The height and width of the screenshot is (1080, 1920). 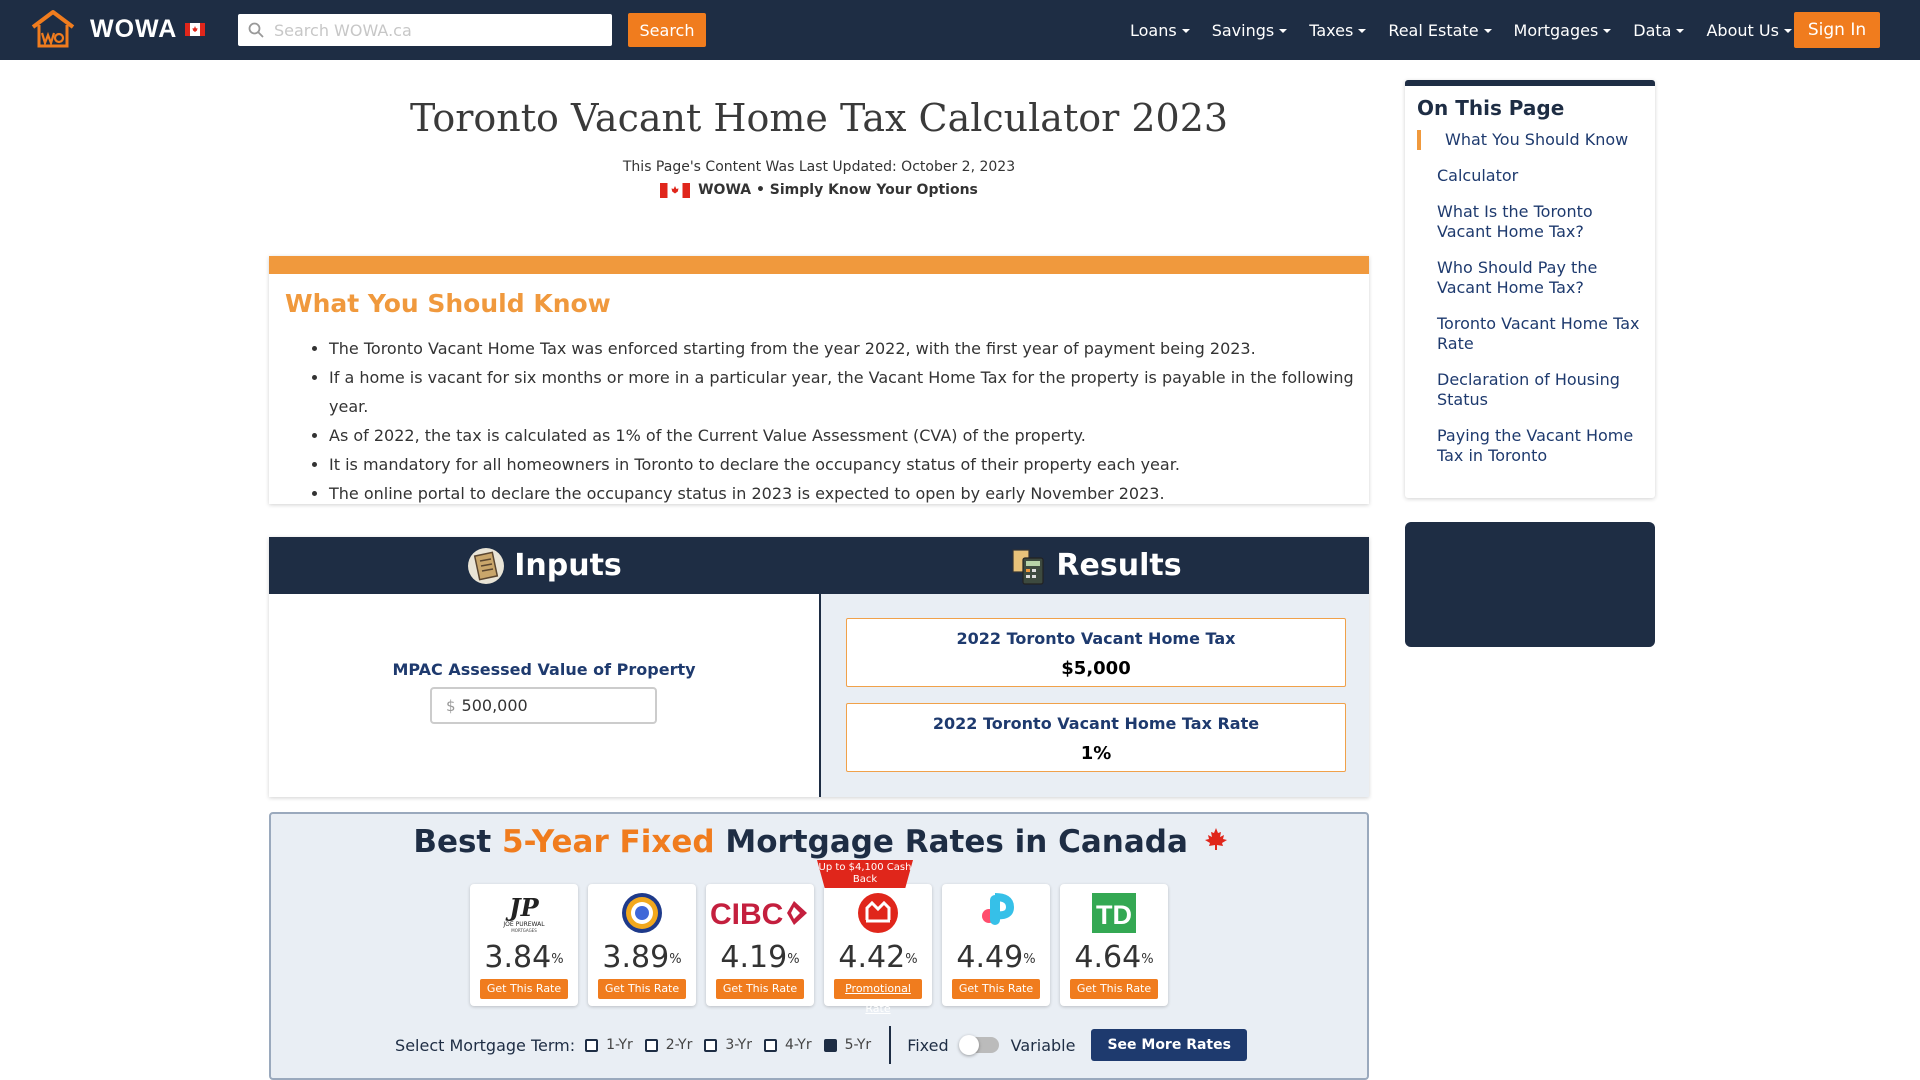 What do you see at coordinates (951, 842) in the screenshot?
I see `rates-title-suffix: Mortgage Rates in Canada` at bounding box center [951, 842].